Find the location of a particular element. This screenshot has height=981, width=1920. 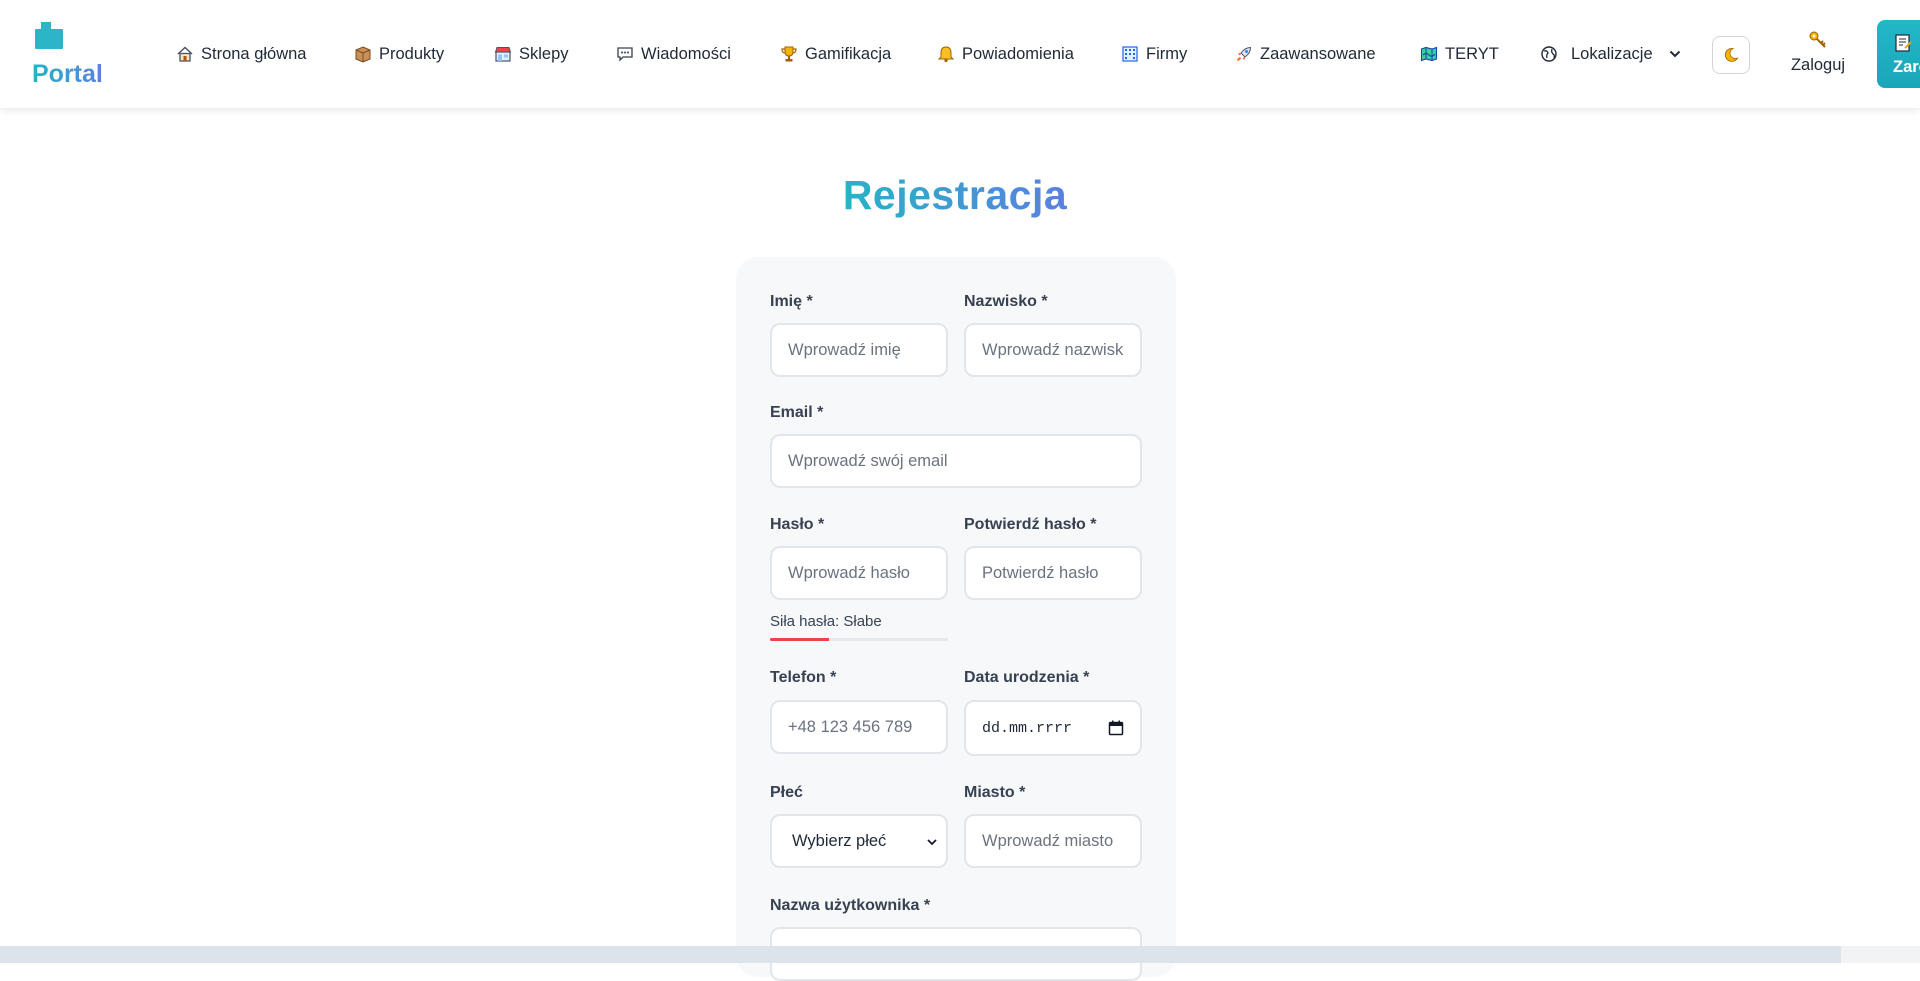

nav-item-label: Strona główna is located at coordinates (254, 53).